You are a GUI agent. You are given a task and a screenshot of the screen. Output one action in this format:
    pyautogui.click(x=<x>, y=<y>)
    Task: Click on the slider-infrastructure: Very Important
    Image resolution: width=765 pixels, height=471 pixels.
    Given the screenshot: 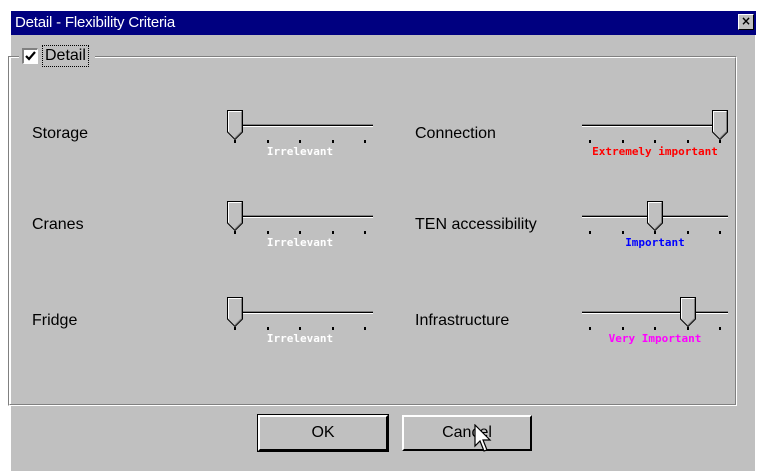 What is the action you would take?
    pyautogui.click(x=655, y=327)
    